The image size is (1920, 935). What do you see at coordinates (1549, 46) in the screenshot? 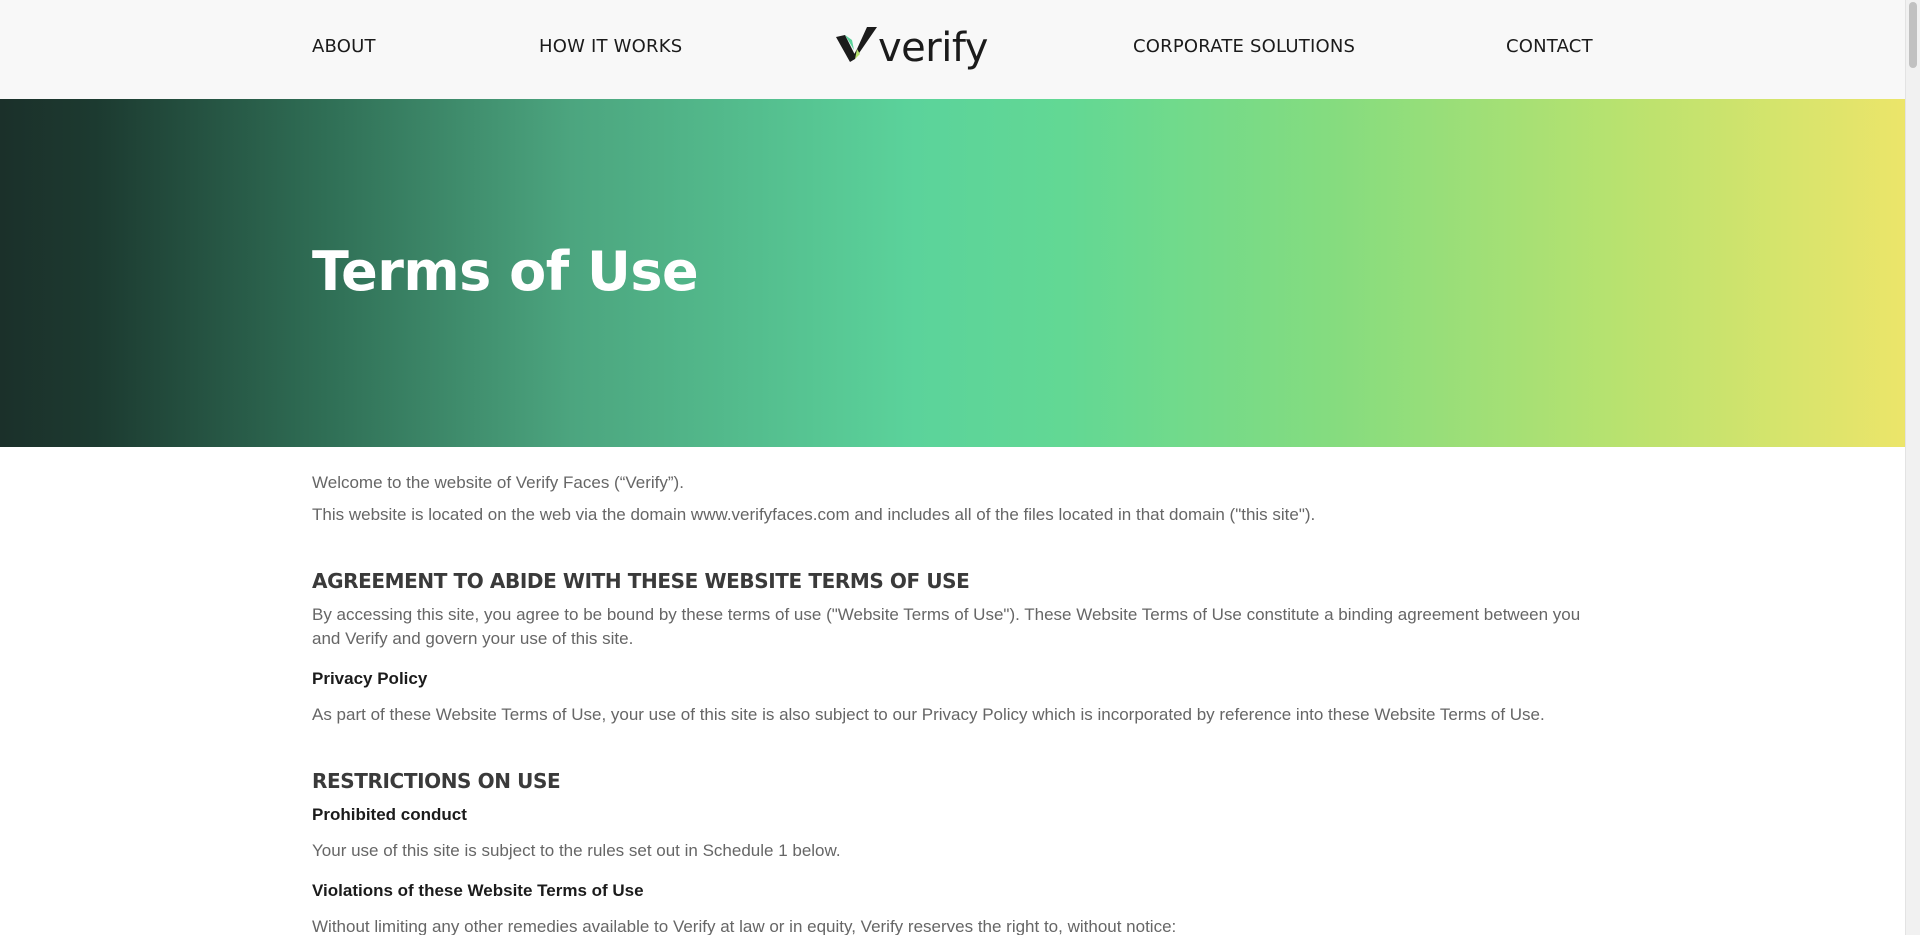
I see `nav-contact-link: CONTACT` at bounding box center [1549, 46].